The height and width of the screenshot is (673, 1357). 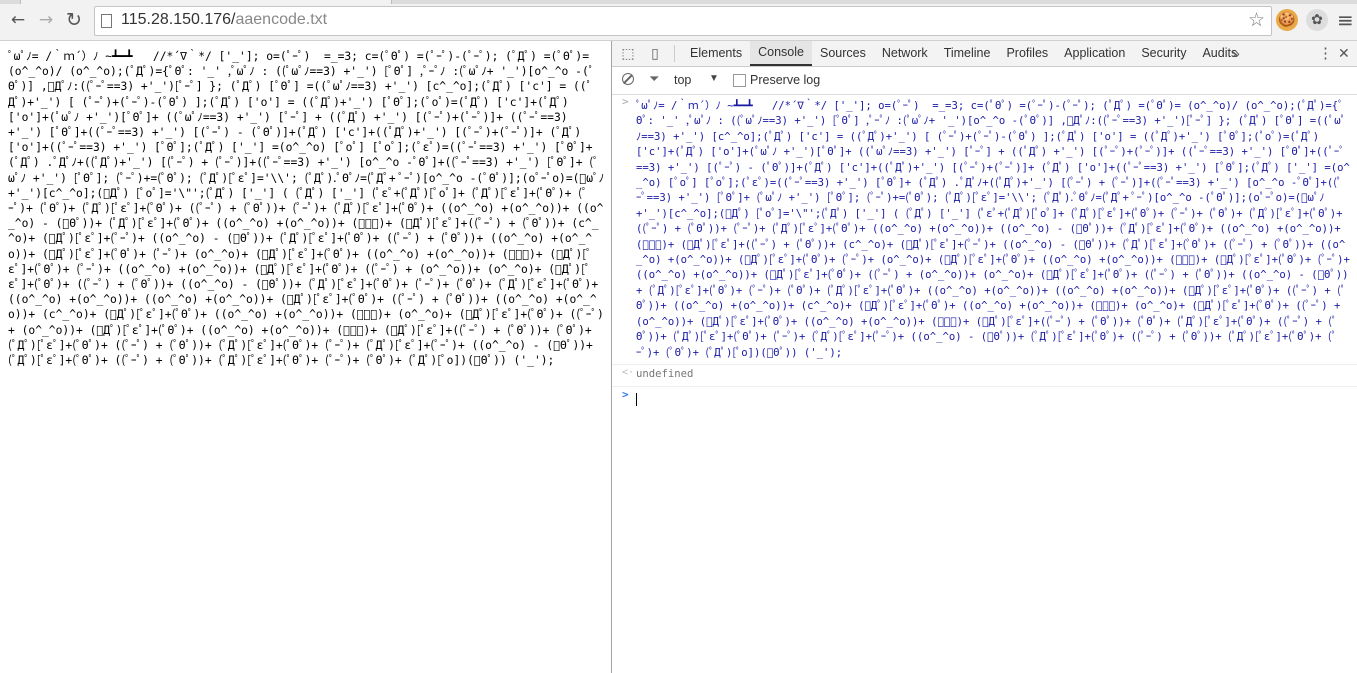 I want to click on tab-sources: Sources, so click(x=843, y=53).